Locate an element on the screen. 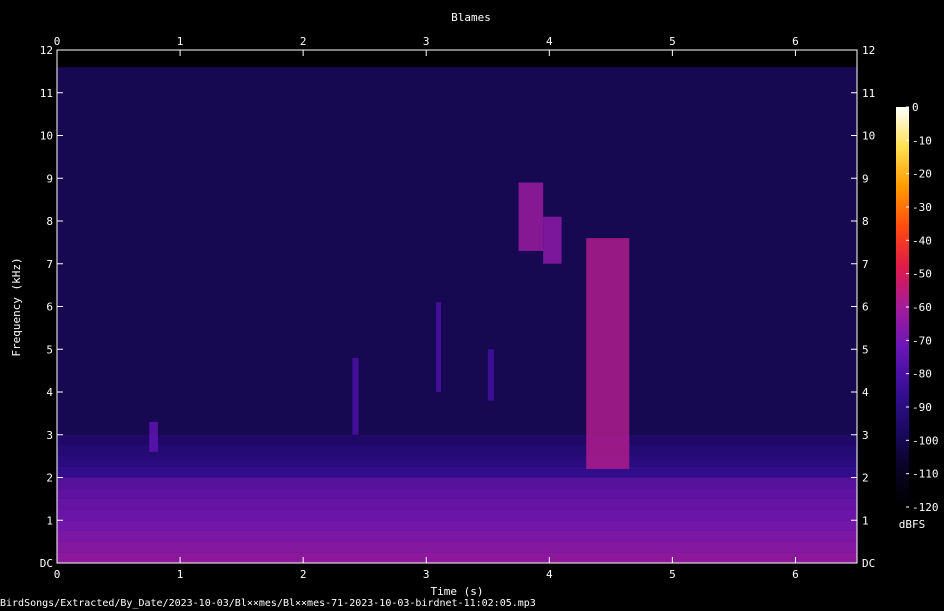  x-tick-label-bottom: 1 is located at coordinates (180, 574).